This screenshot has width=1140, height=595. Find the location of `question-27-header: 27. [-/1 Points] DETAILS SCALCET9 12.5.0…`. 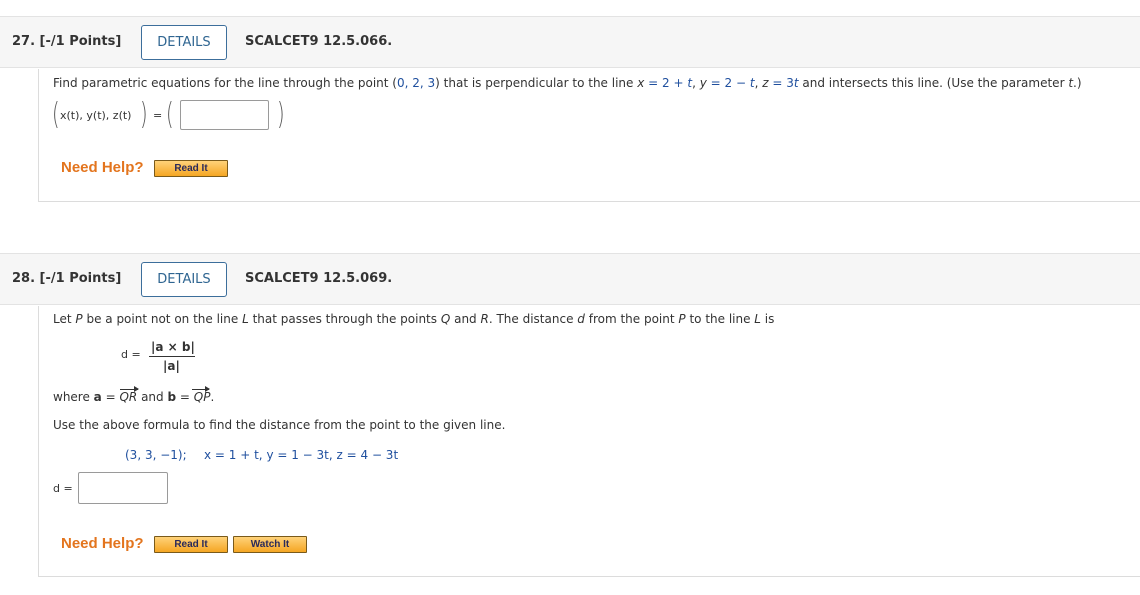

question-27-header: 27. [-/1 Points] DETAILS SCALCET9 12.5.0… is located at coordinates (570, 42).